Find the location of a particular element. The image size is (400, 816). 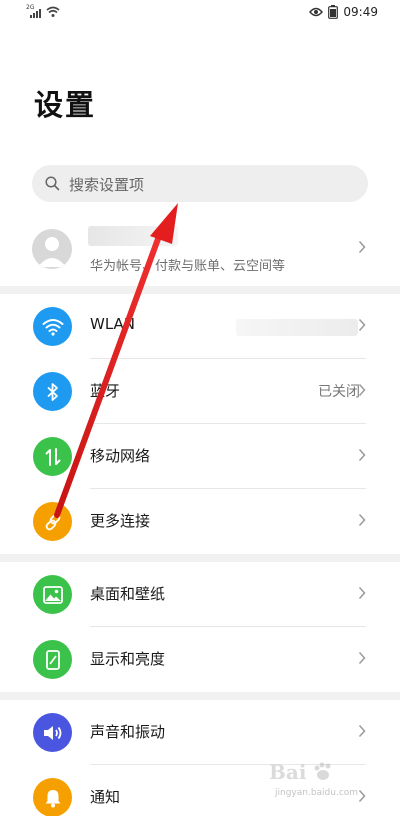

display-icon-badge is located at coordinates (52, 659).